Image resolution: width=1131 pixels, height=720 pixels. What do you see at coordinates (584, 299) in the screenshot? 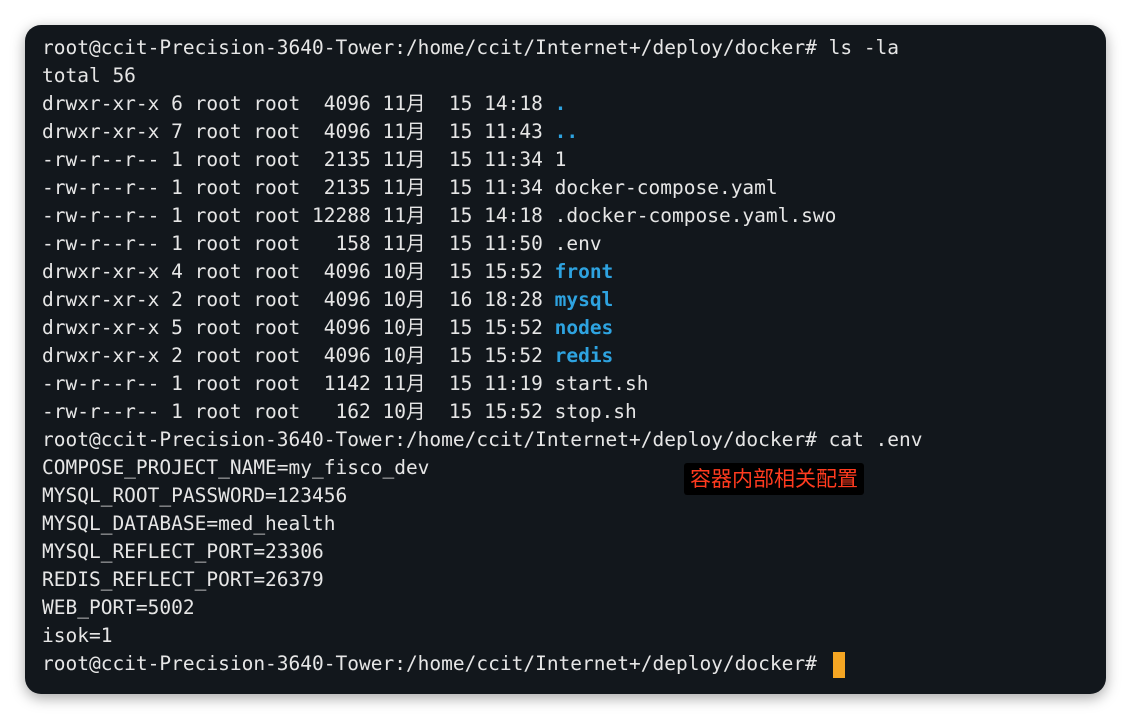
I see `directory-name: mysql` at bounding box center [584, 299].